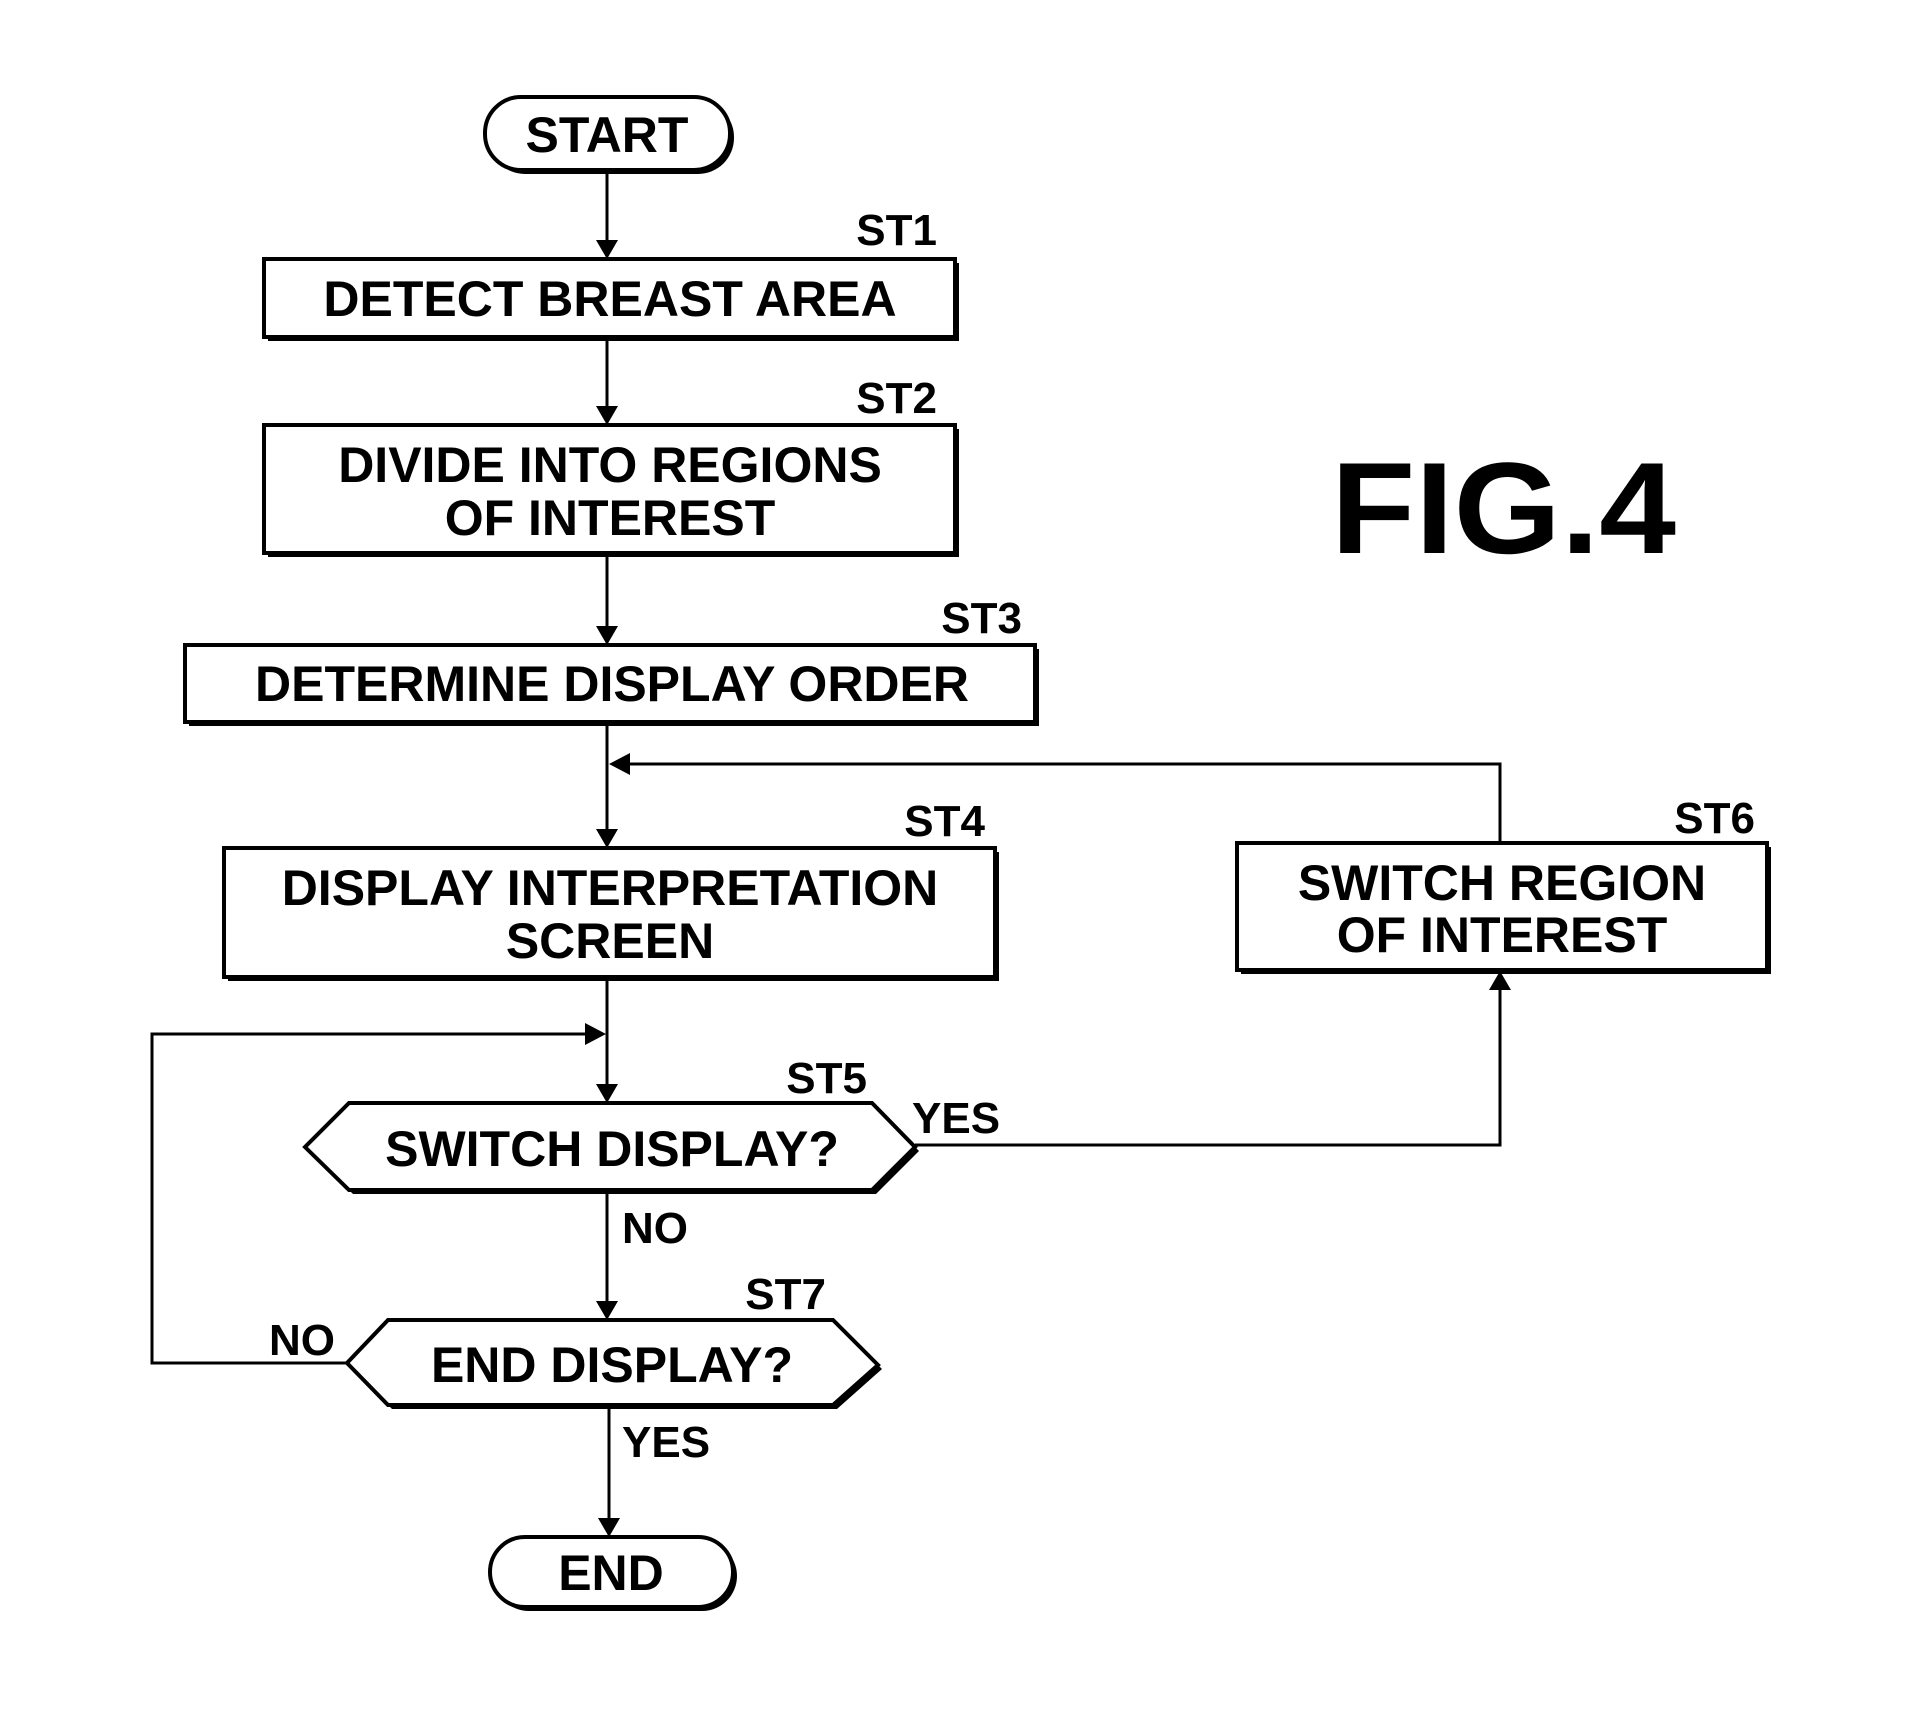  I want to click on step-text-st3: DETERMINE DISPLAY ORDER, so click(612, 684).